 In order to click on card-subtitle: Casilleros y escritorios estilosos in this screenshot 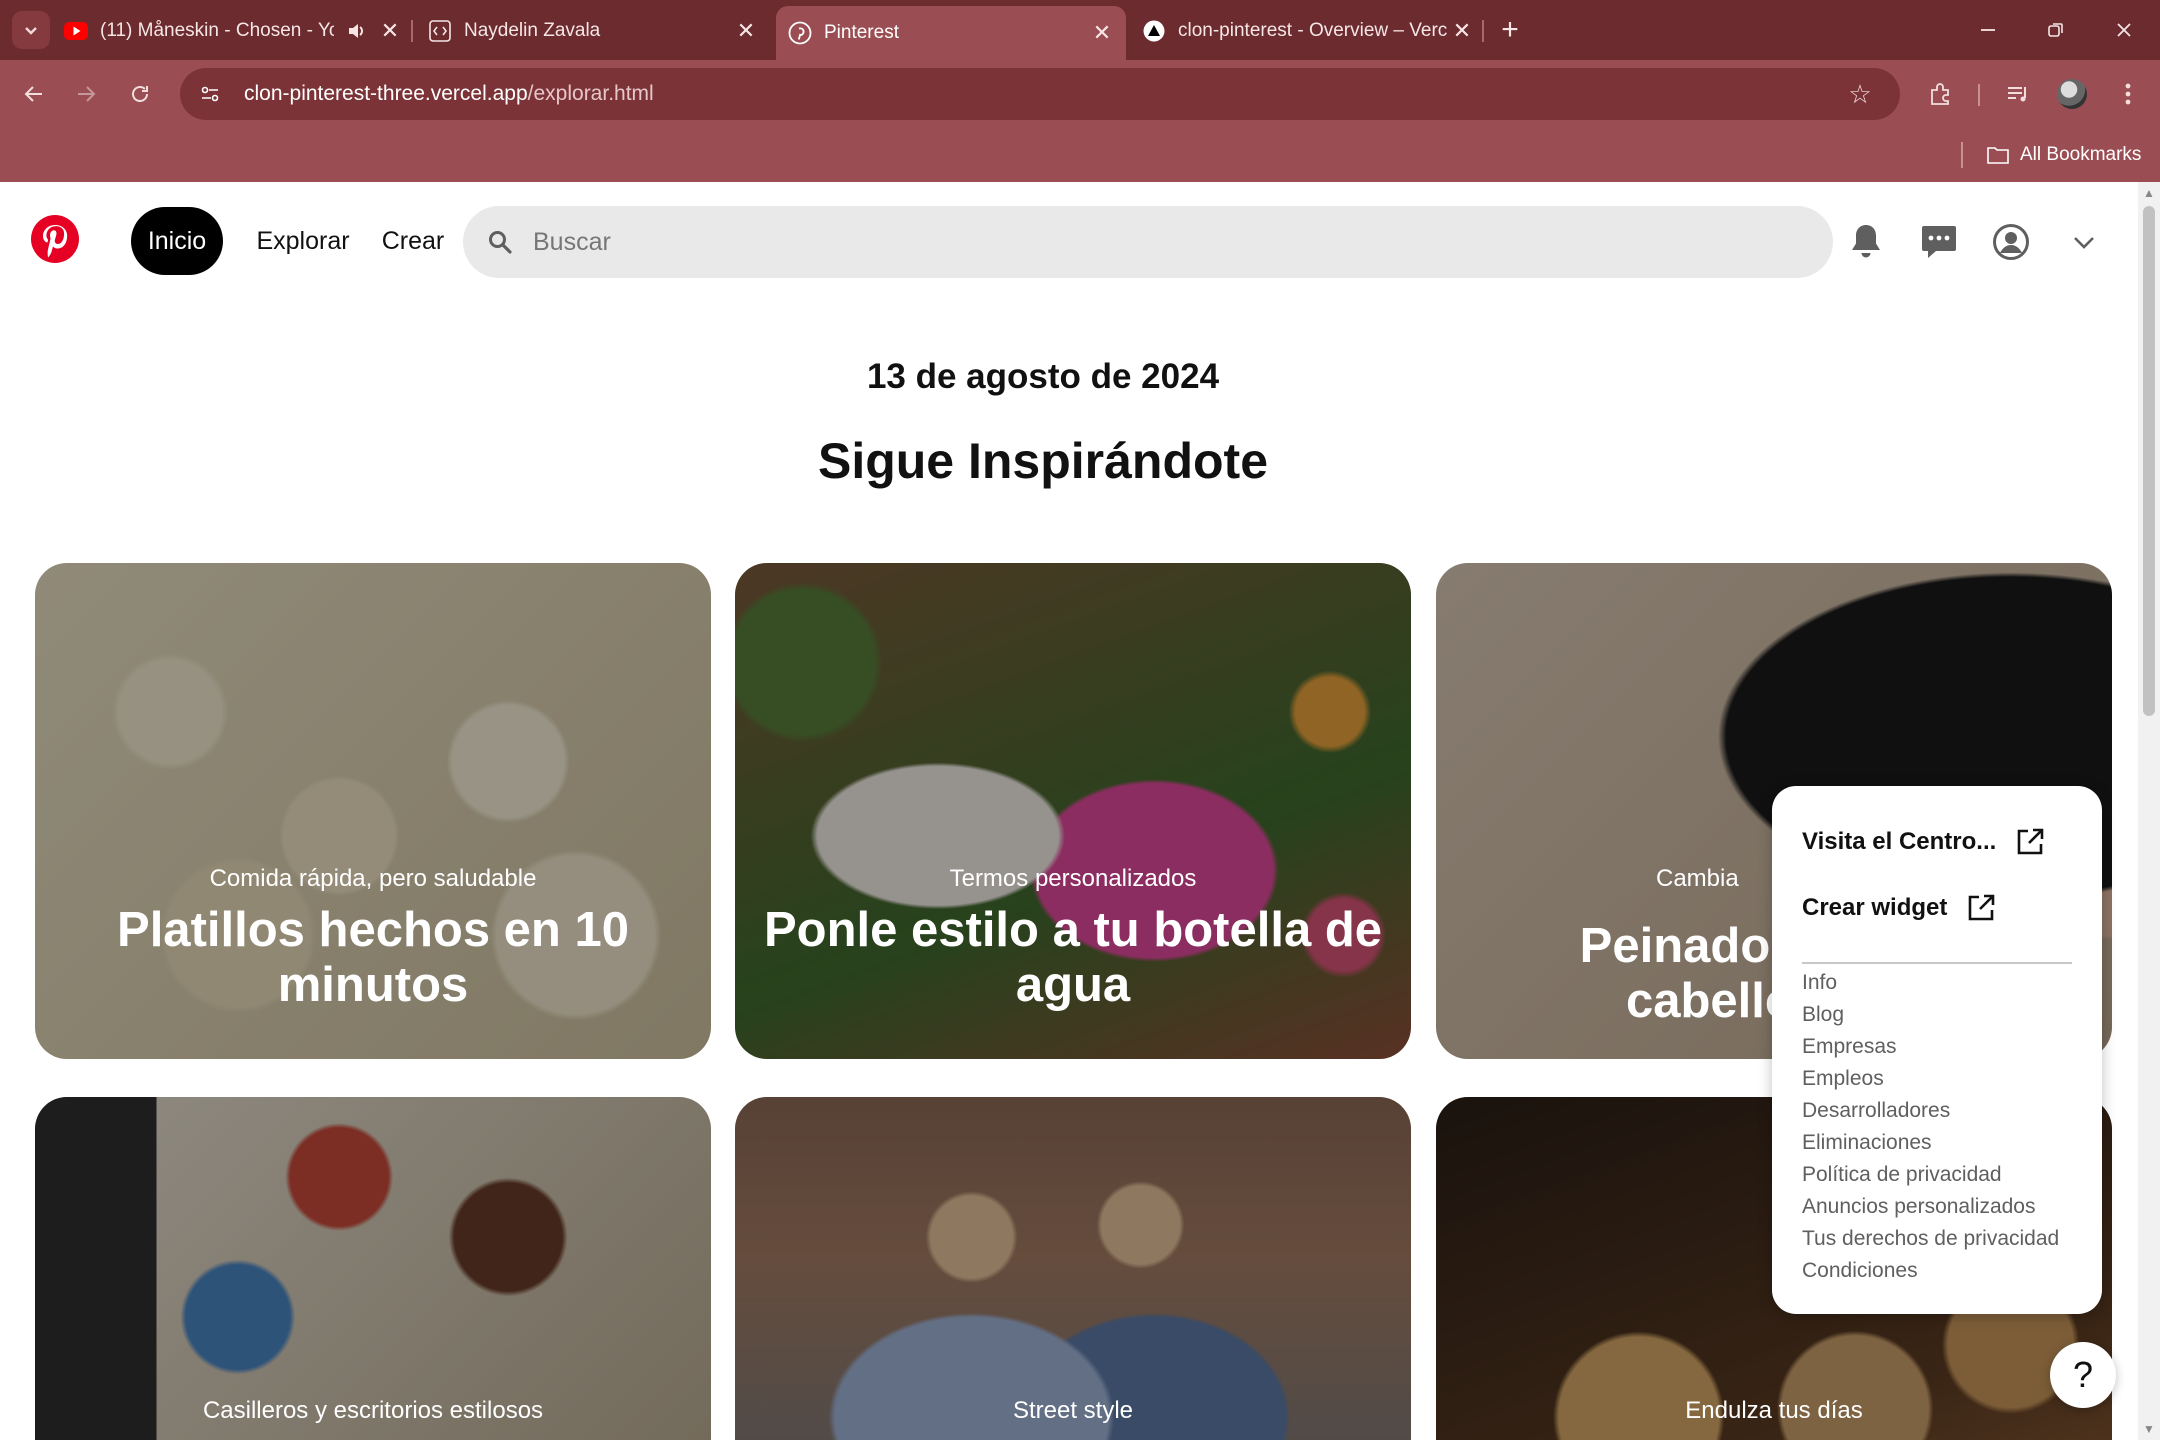, I will do `click(373, 1410)`.